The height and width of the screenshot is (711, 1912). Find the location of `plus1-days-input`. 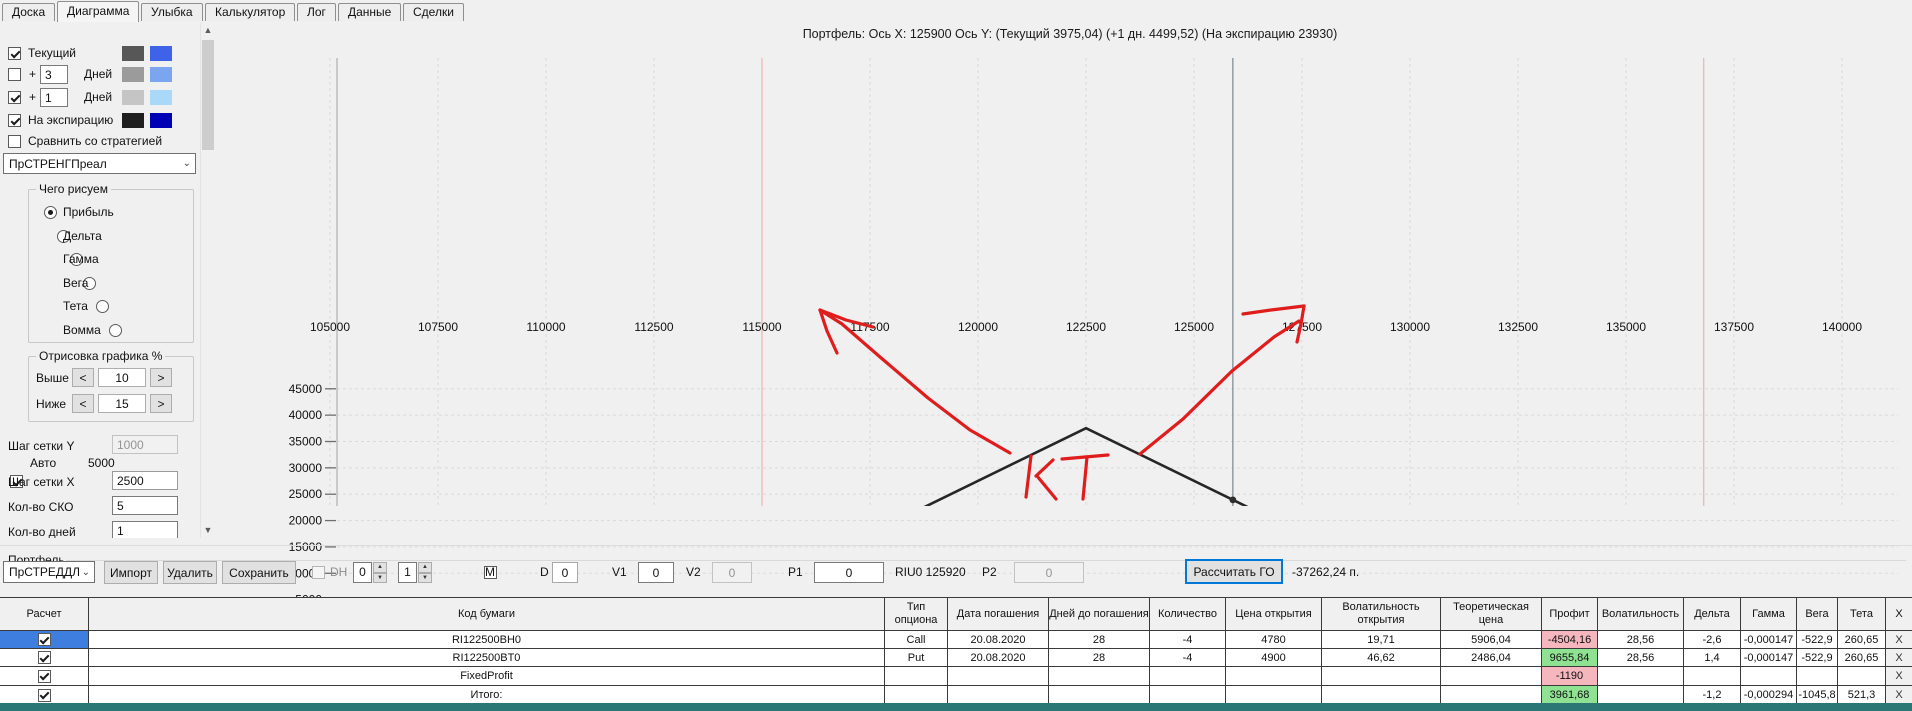

plus1-days-input is located at coordinates (54, 97).